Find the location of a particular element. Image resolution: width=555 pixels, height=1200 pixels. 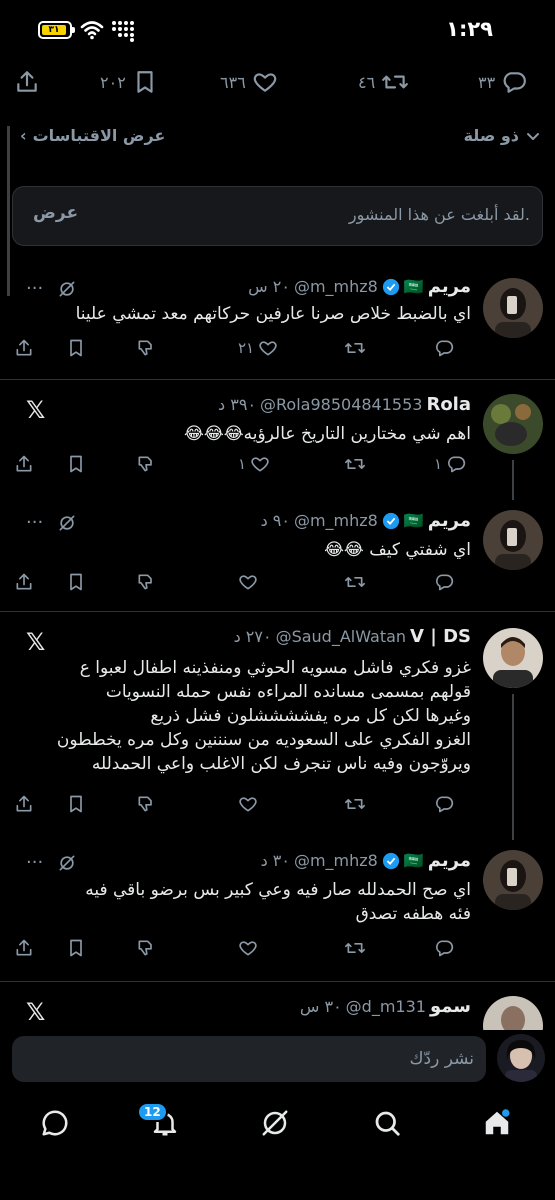

report-view-button: عرض is located at coordinates (55, 213).